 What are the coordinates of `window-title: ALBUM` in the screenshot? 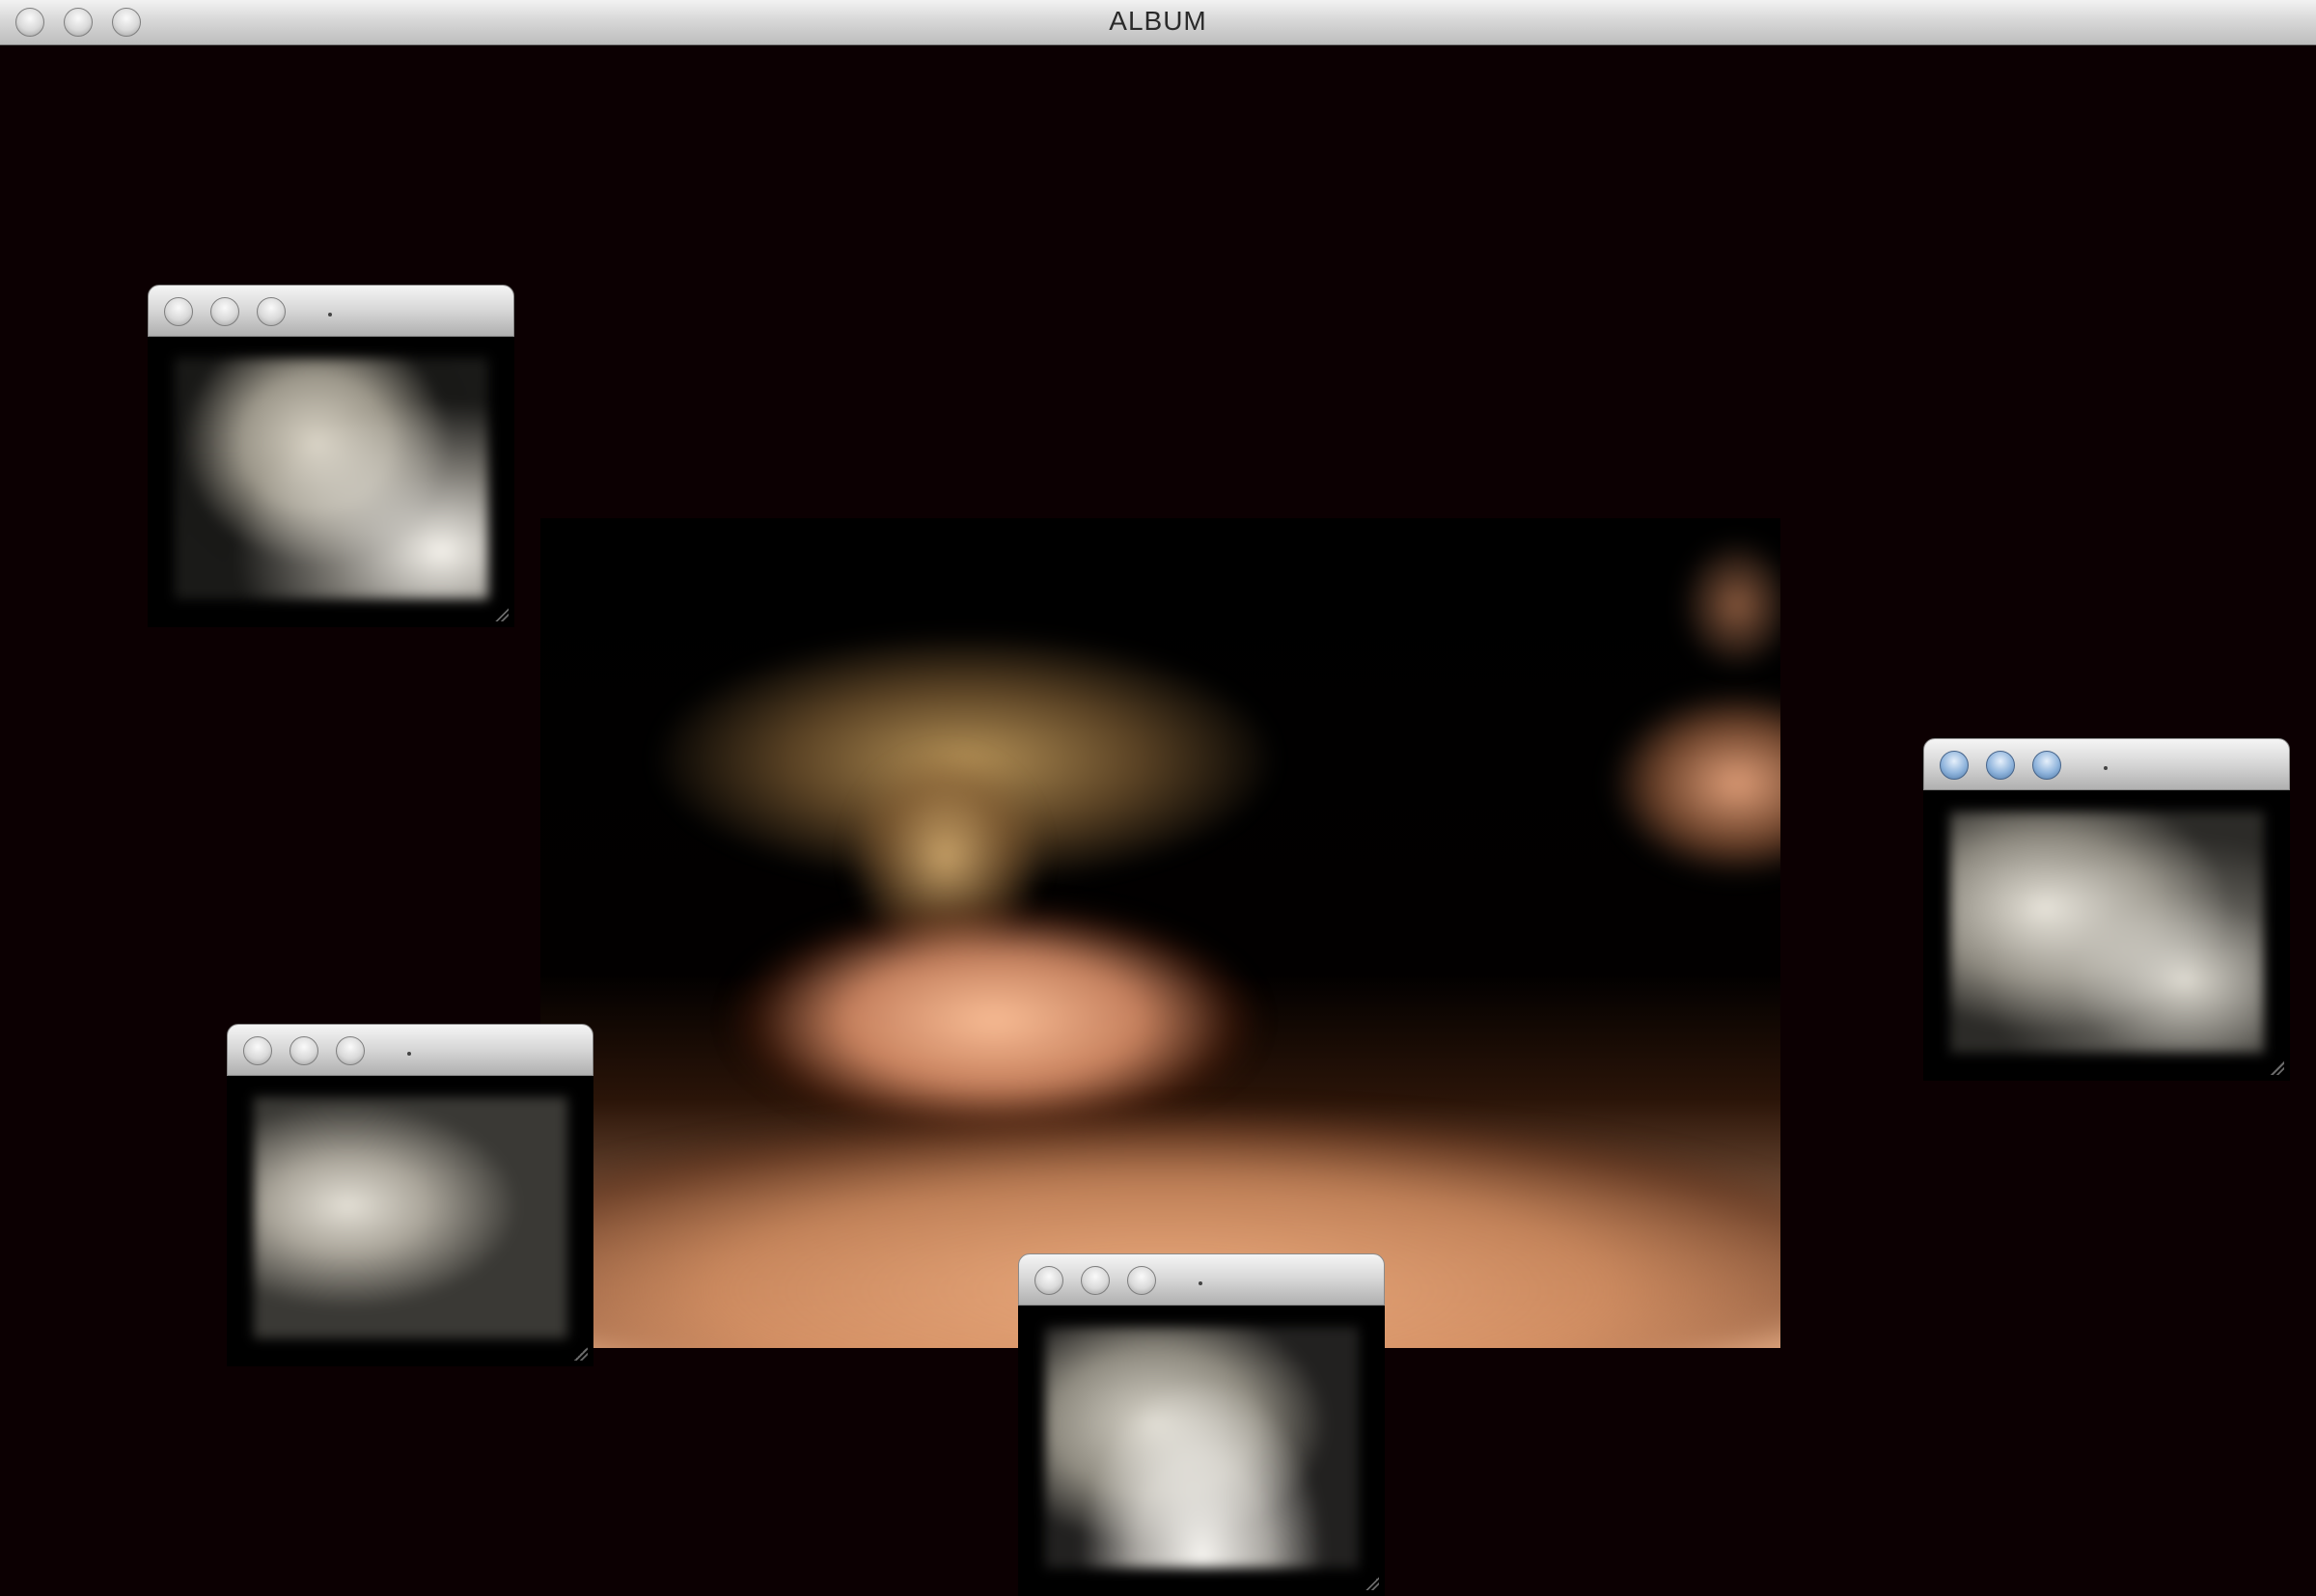 It's located at (1158, 21).